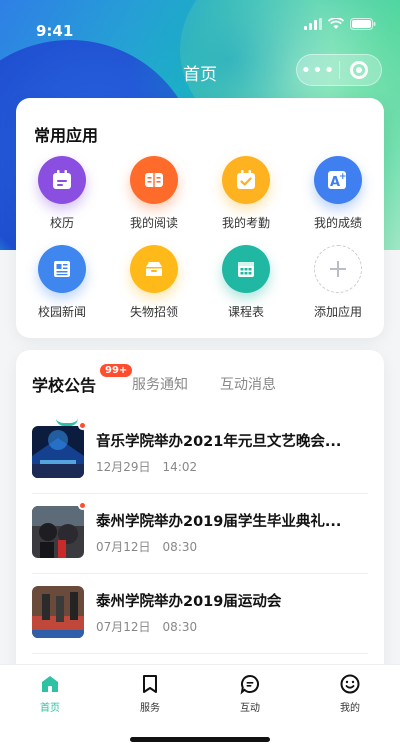  Describe the element at coordinates (359, 70) in the screenshot. I see `close-target-icon` at that location.